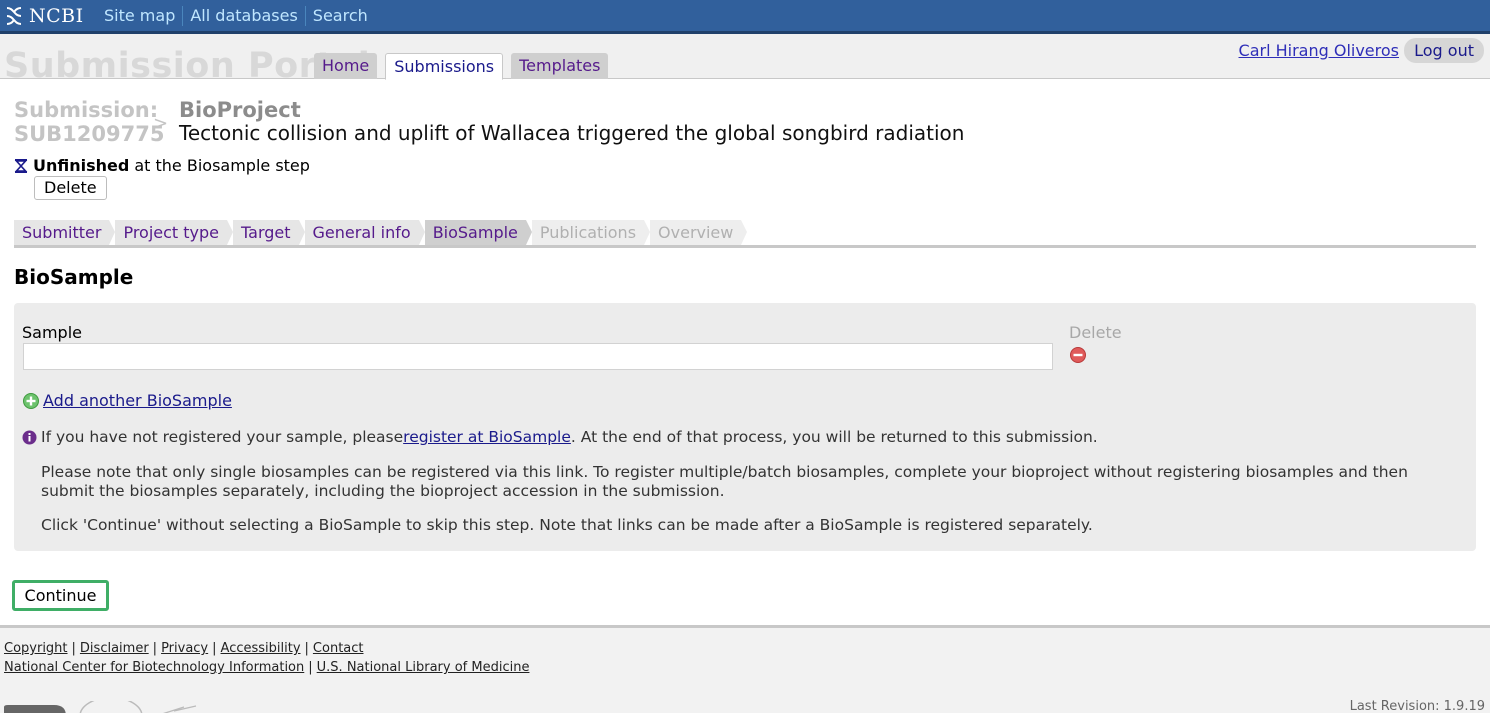  I want to click on submission-label: Submission: SUB1209775, so click(89, 122).